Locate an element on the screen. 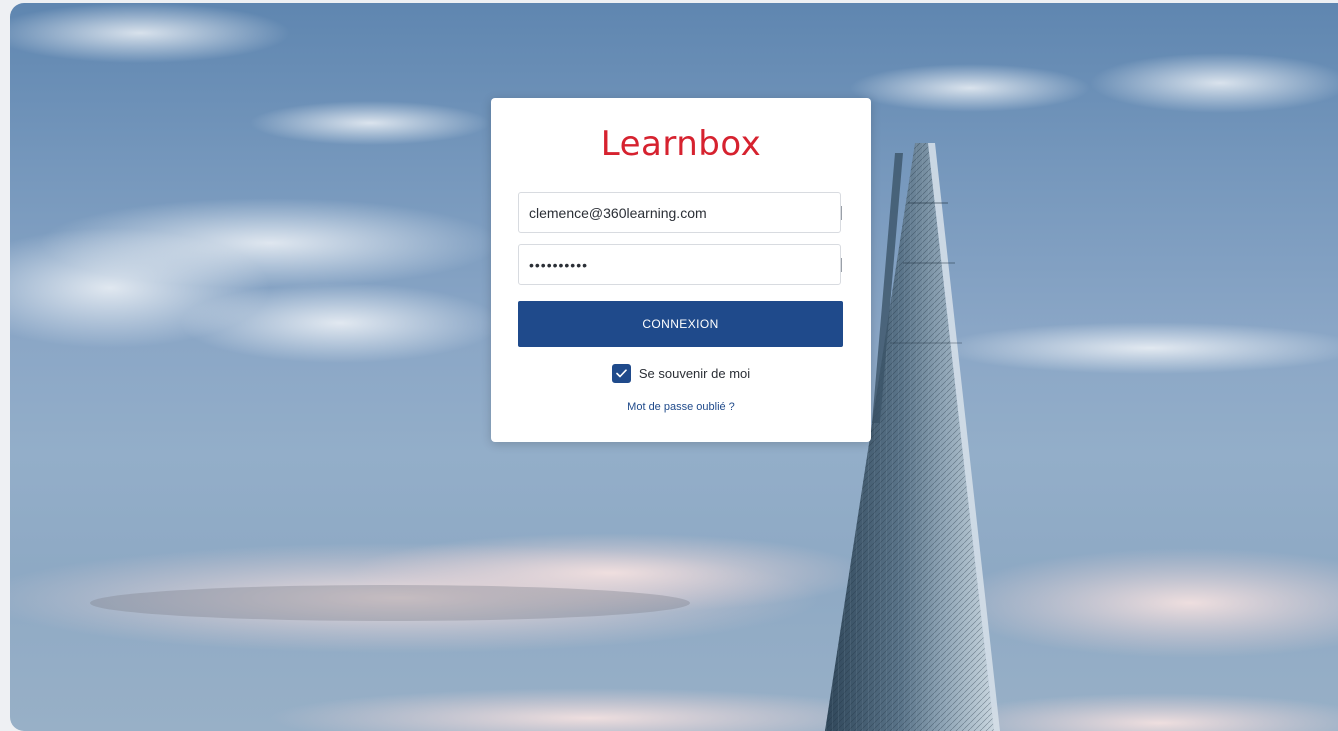  checkmark-icon is located at coordinates (621, 373).